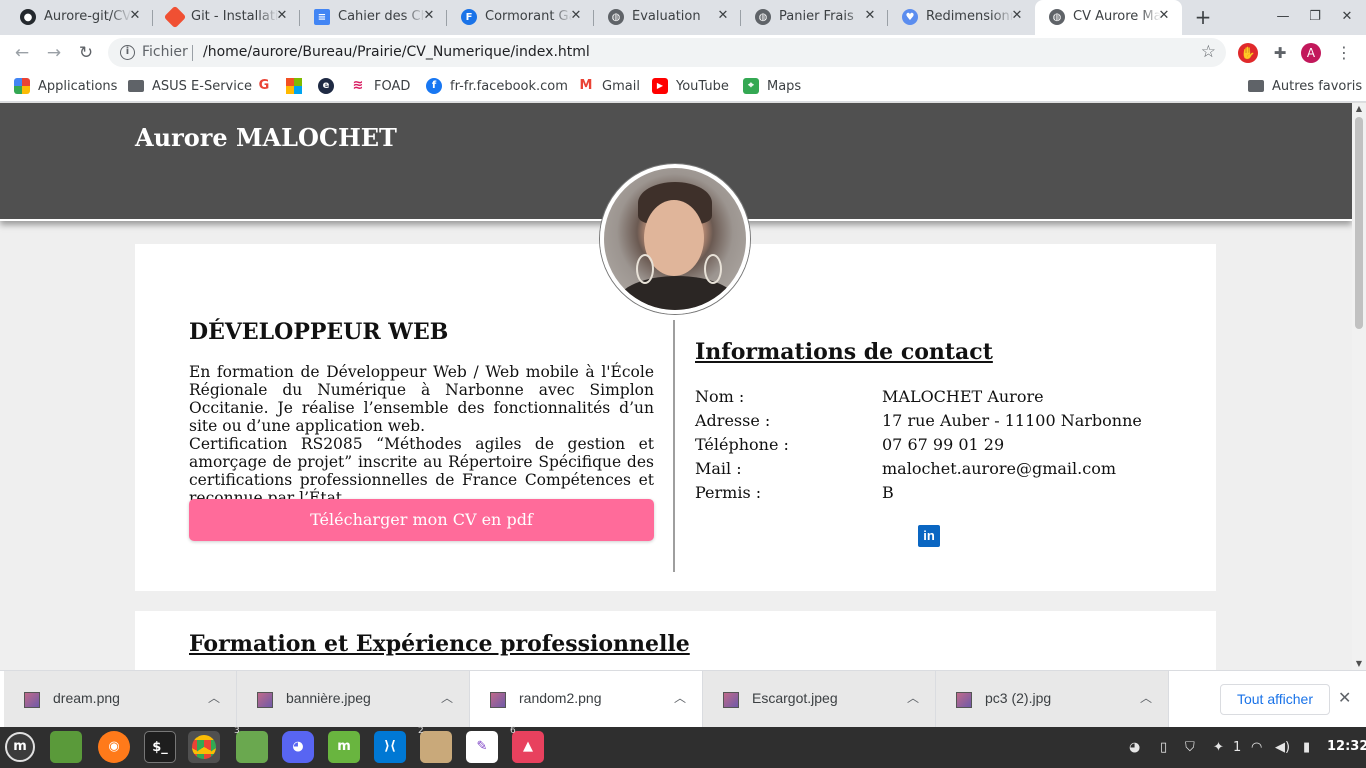 The height and width of the screenshot is (768, 1366). What do you see at coordinates (1283, 17) in the screenshot?
I see `minimize-icon: —` at bounding box center [1283, 17].